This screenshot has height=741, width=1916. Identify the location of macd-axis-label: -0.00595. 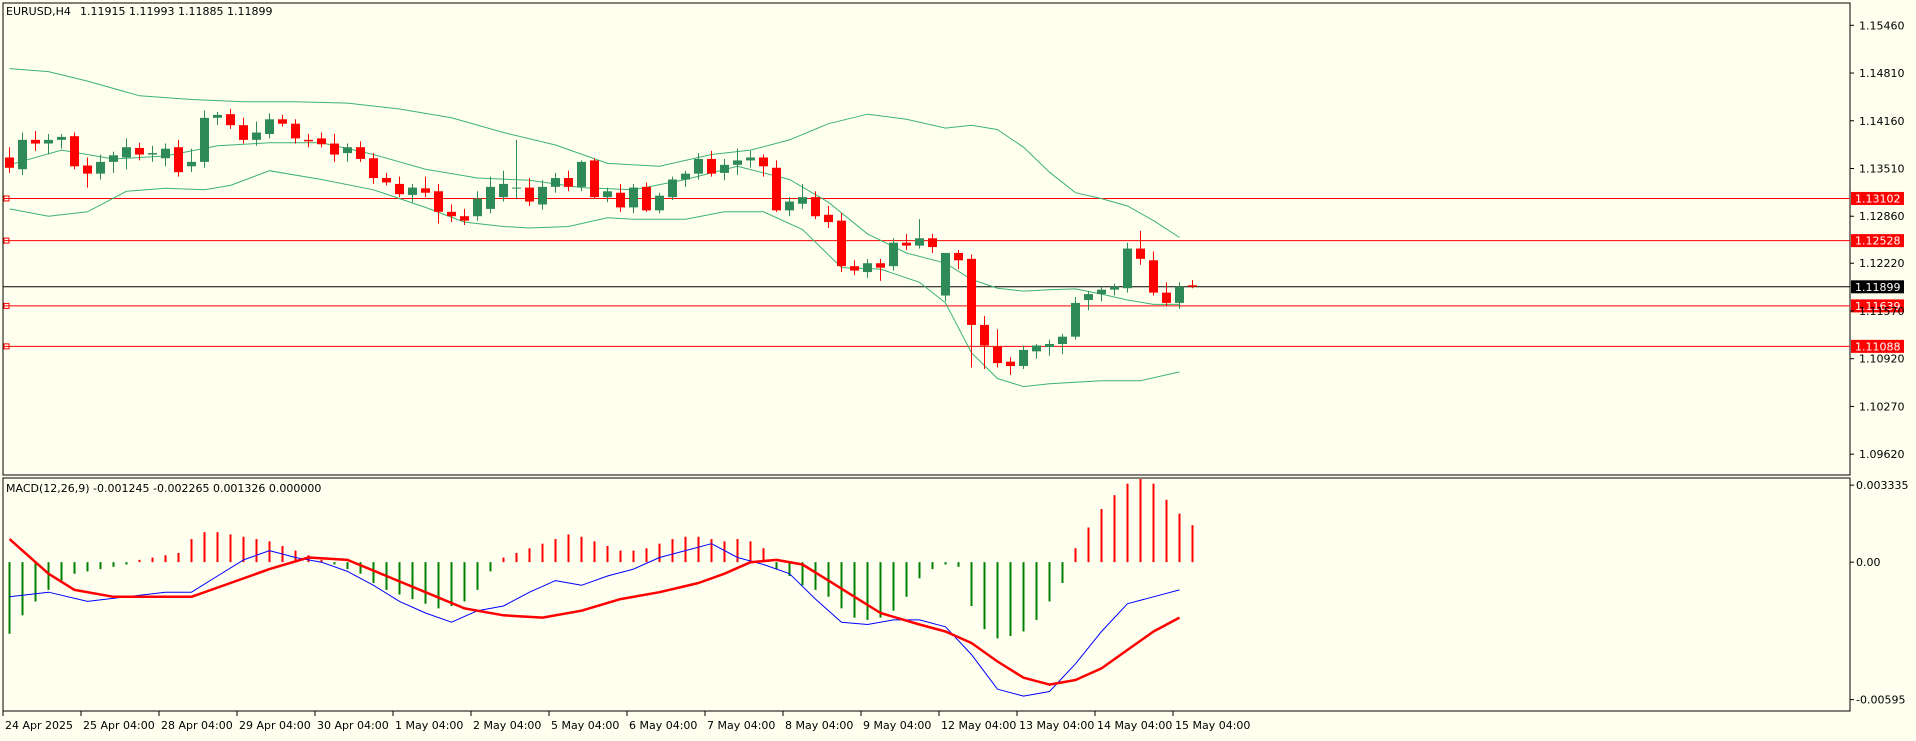
(1880, 700).